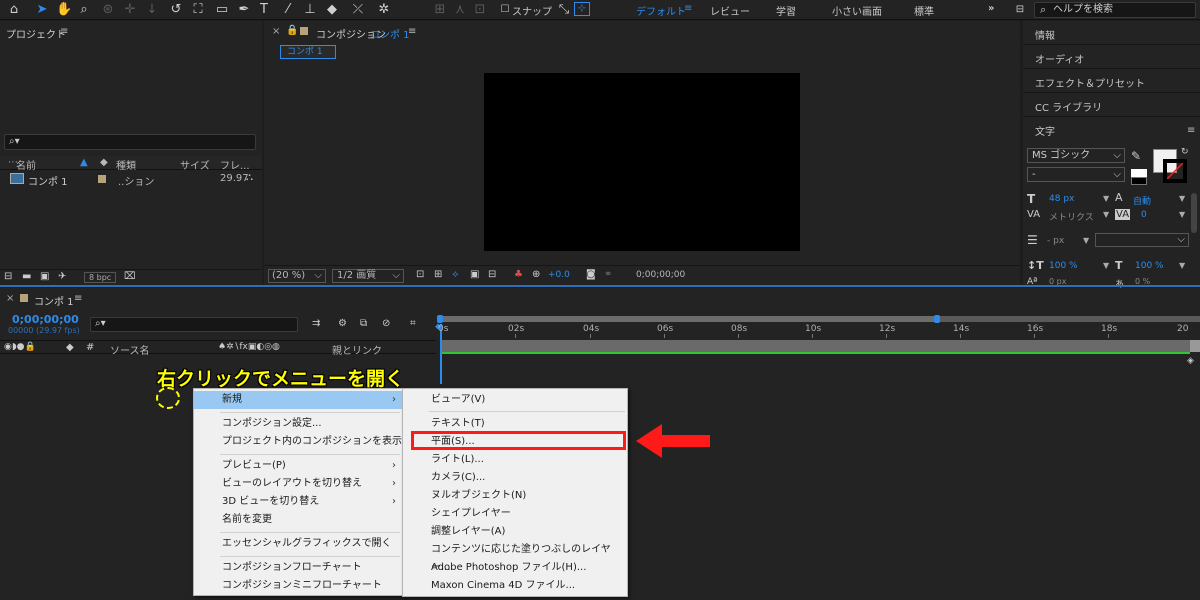 This screenshot has width=1200, height=600. What do you see at coordinates (130, 276) in the screenshot?
I see `trash-icon: ⌧` at bounding box center [130, 276].